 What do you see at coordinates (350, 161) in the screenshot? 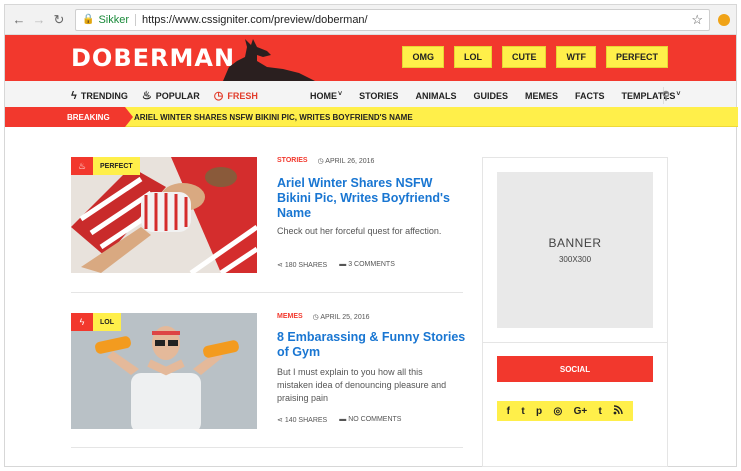
I see `post-date-text: APRIL 26, 2016` at bounding box center [350, 161].